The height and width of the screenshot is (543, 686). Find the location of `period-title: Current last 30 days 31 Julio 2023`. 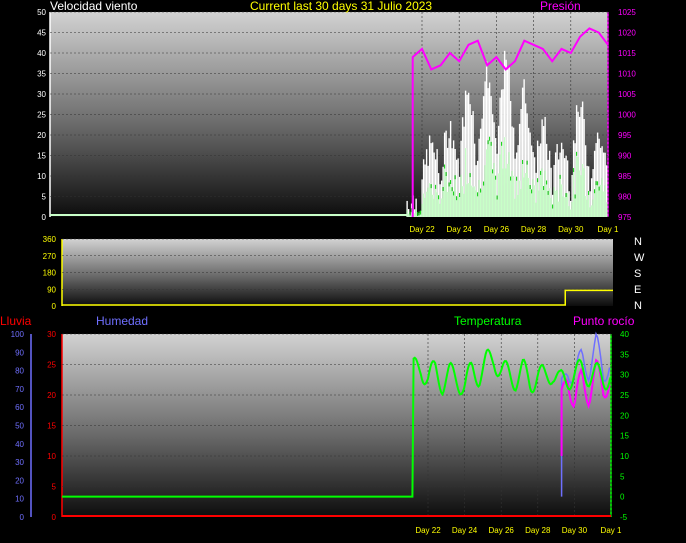

period-title: Current last 30 days 31 Julio 2023 is located at coordinates (341, 6).